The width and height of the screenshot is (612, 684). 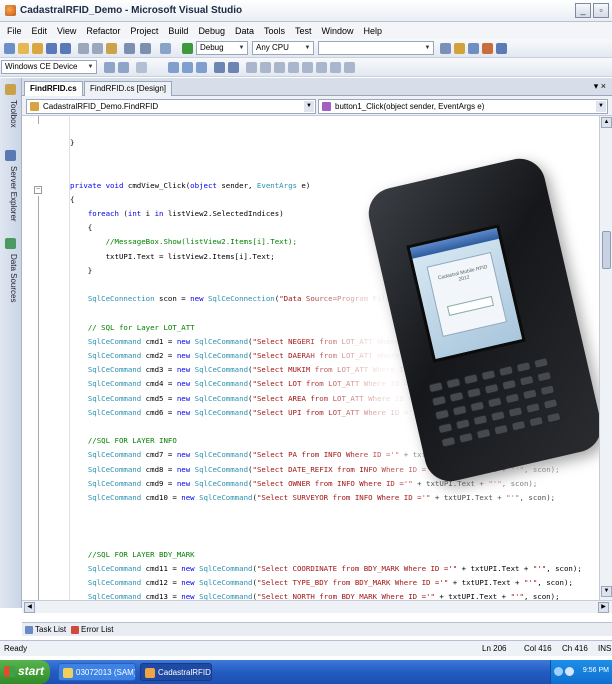 I want to click on order-icon, so click(x=349, y=67).